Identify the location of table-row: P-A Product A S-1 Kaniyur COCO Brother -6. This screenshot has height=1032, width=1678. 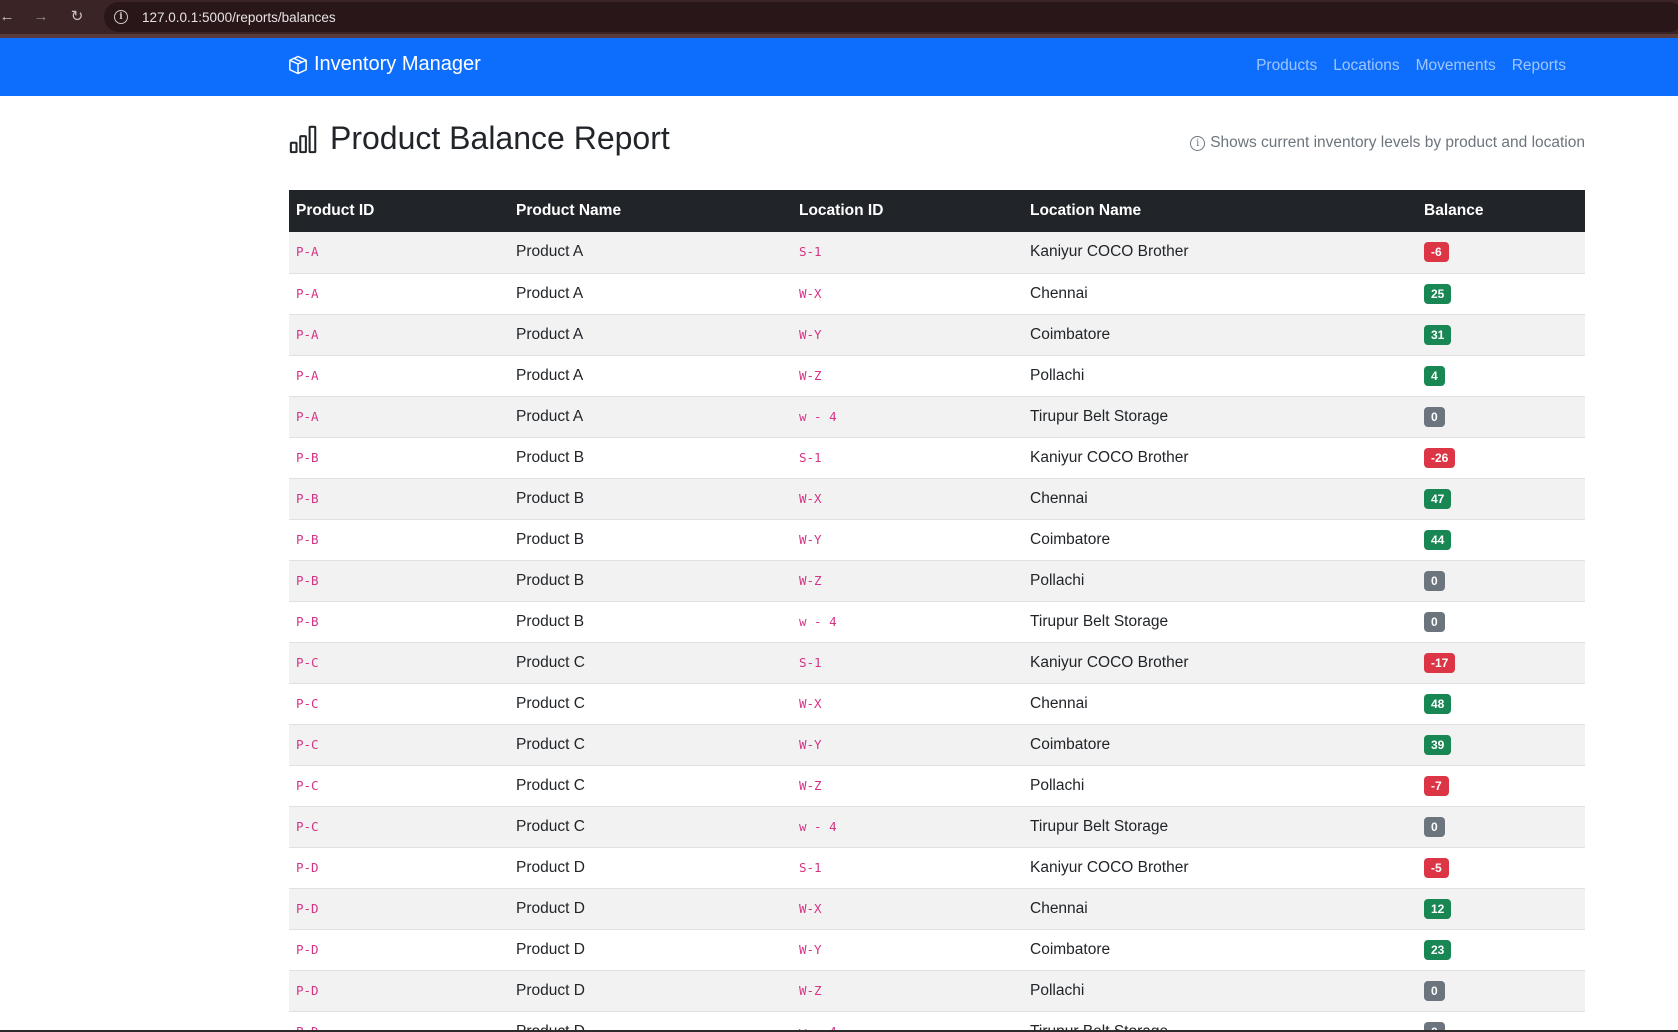
(937, 252).